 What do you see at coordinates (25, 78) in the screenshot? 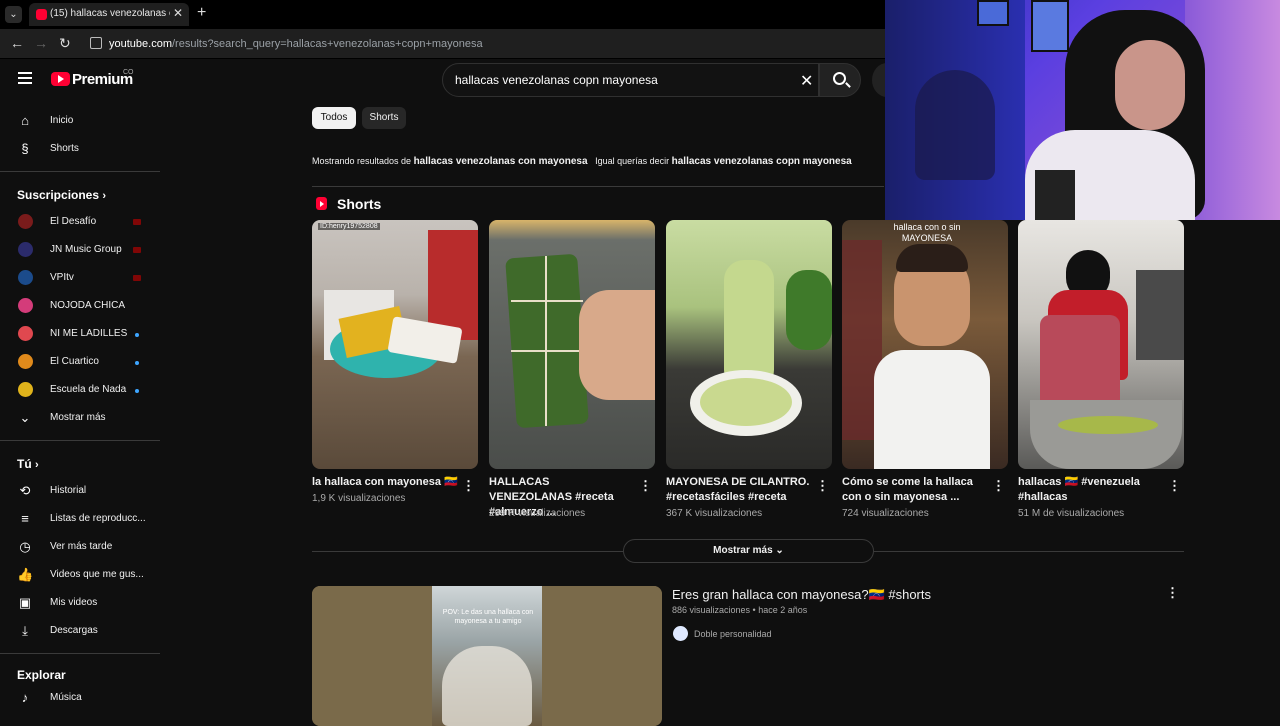
I see `menu-icon` at bounding box center [25, 78].